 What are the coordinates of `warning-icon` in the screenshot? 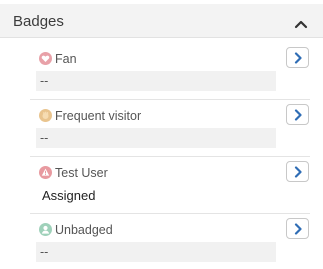 It's located at (45, 172).